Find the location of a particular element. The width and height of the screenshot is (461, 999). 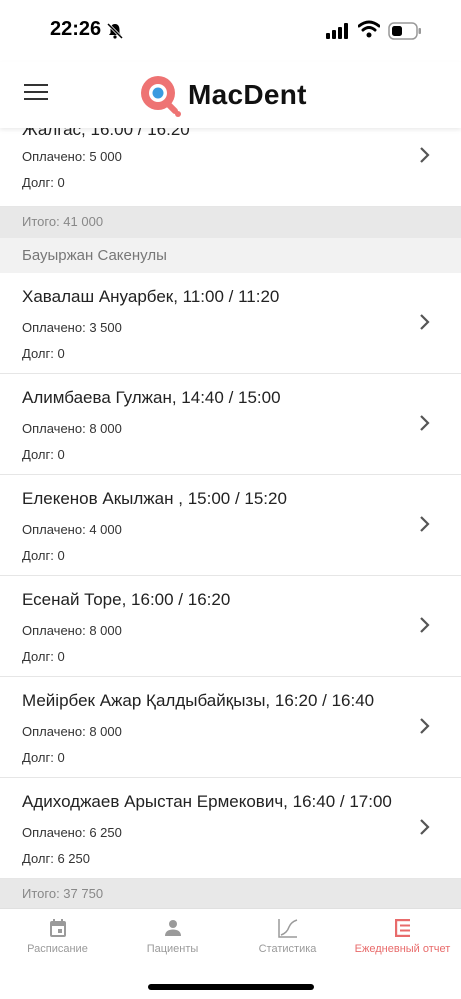

patient-name: Жалгас, 16:00 / 16:20 is located at coordinates (106, 133).